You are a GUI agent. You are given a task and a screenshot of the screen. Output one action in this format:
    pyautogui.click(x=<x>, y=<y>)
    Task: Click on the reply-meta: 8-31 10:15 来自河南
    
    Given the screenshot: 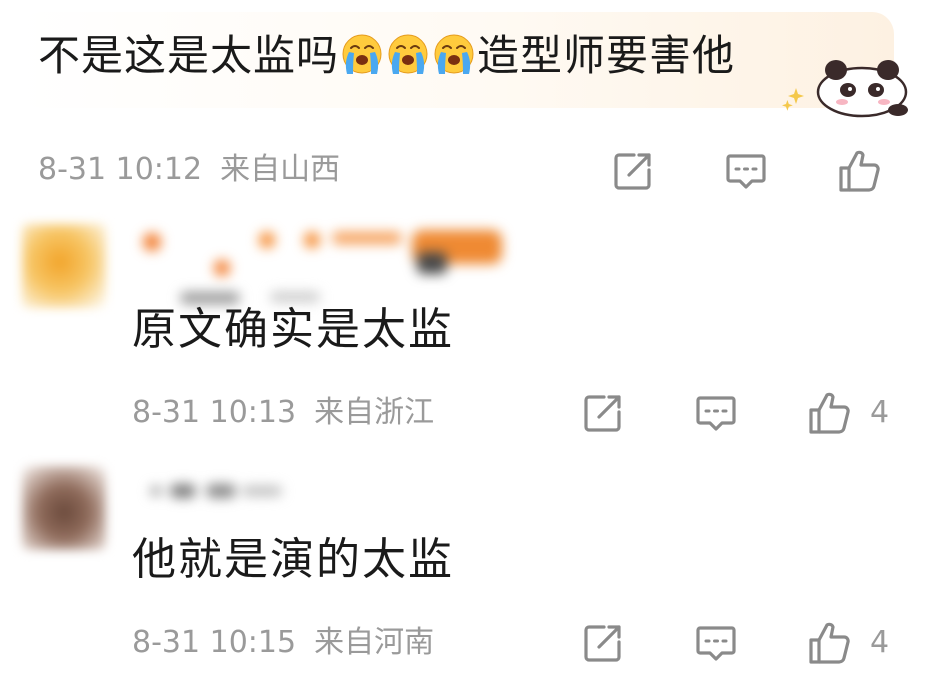 What is the action you would take?
    pyautogui.click(x=283, y=643)
    